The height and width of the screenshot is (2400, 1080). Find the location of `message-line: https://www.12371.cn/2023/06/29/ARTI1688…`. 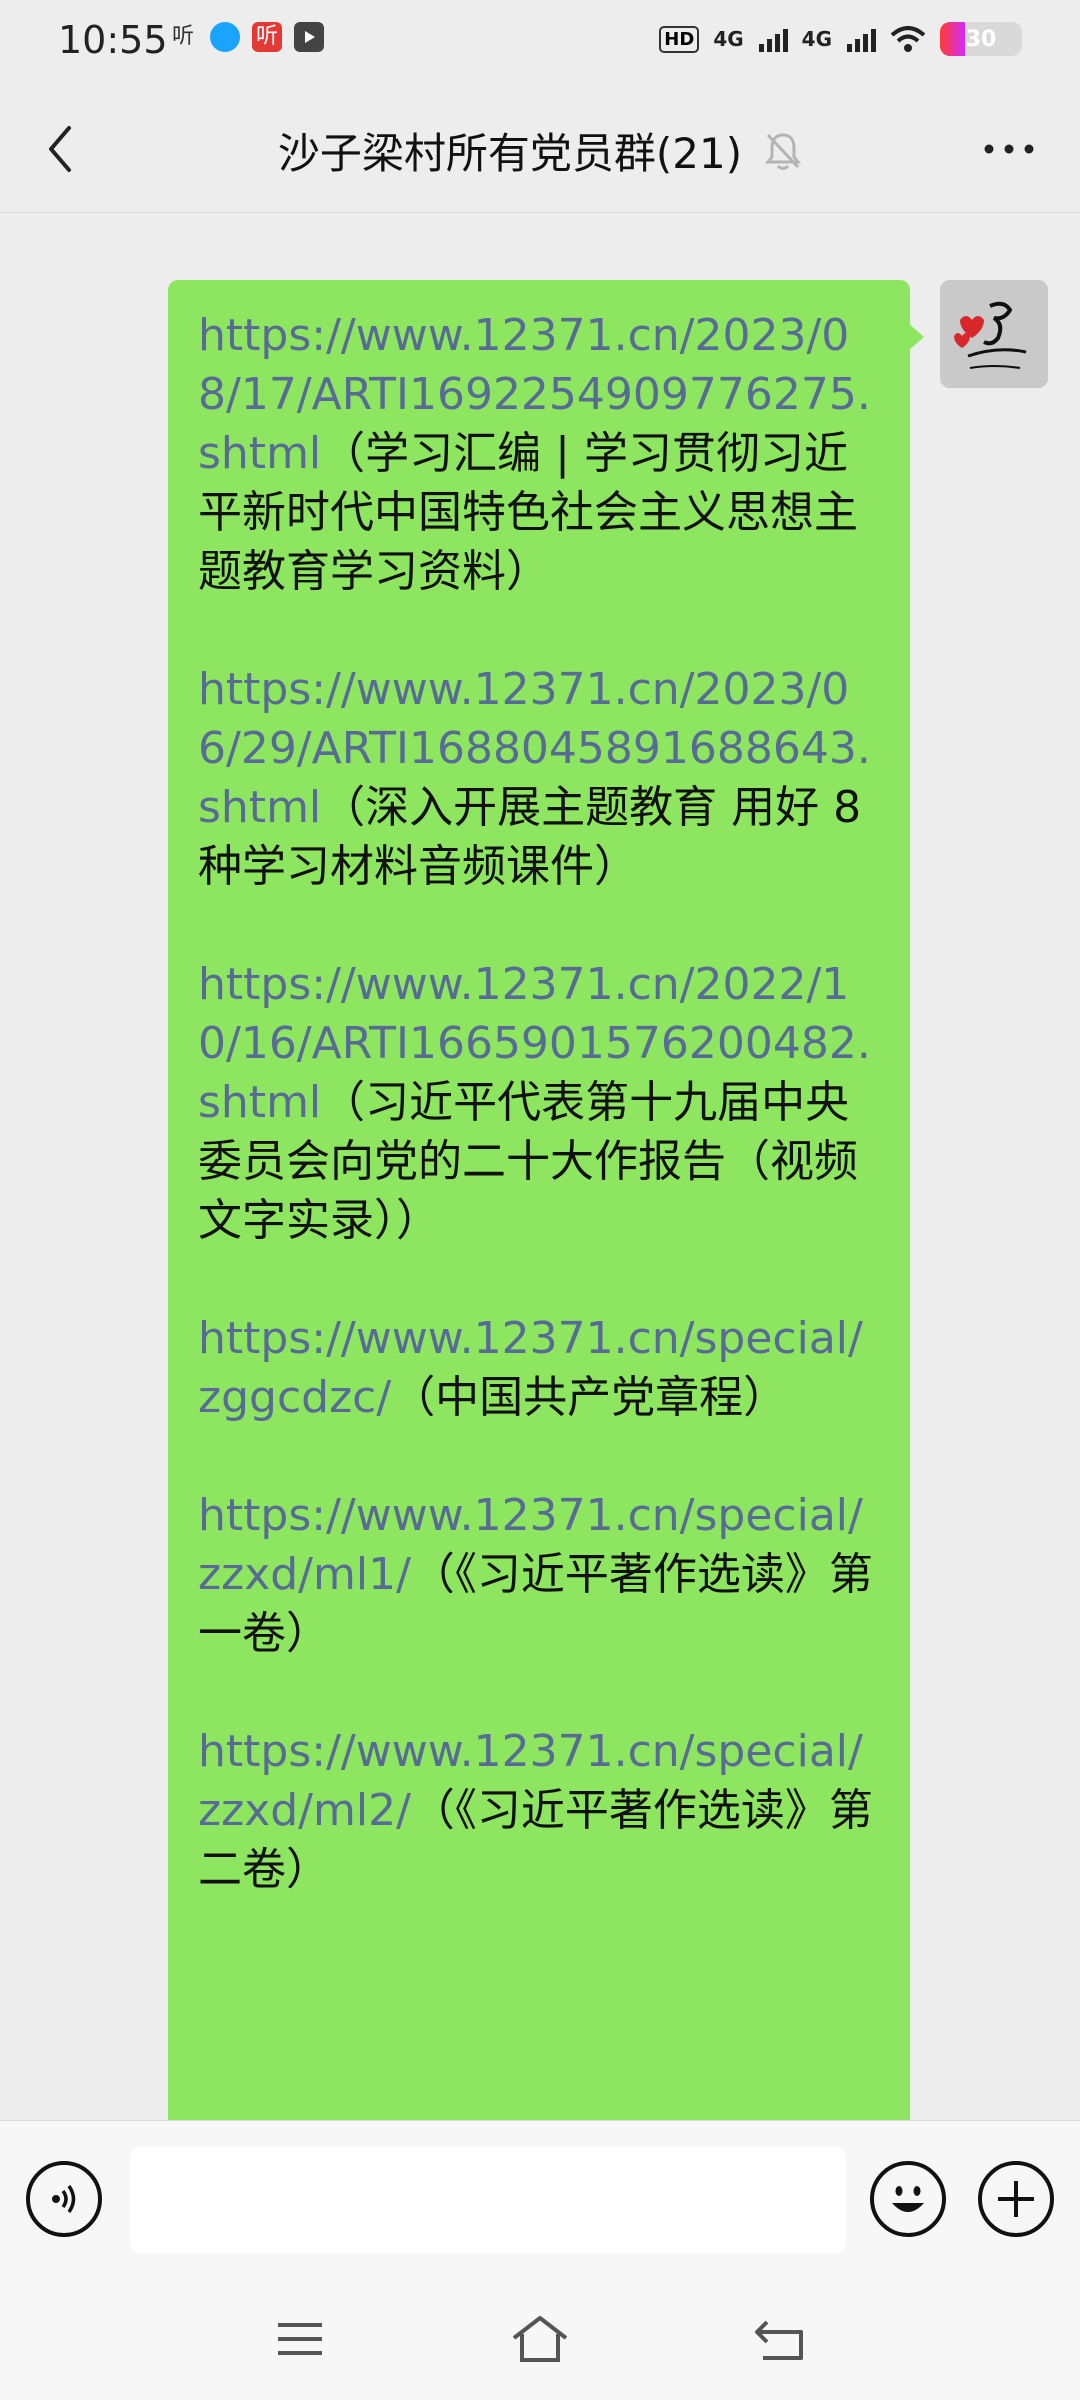

message-line: https://www.12371.cn/2023/06/29/ARTI1688… is located at coordinates (539, 778).